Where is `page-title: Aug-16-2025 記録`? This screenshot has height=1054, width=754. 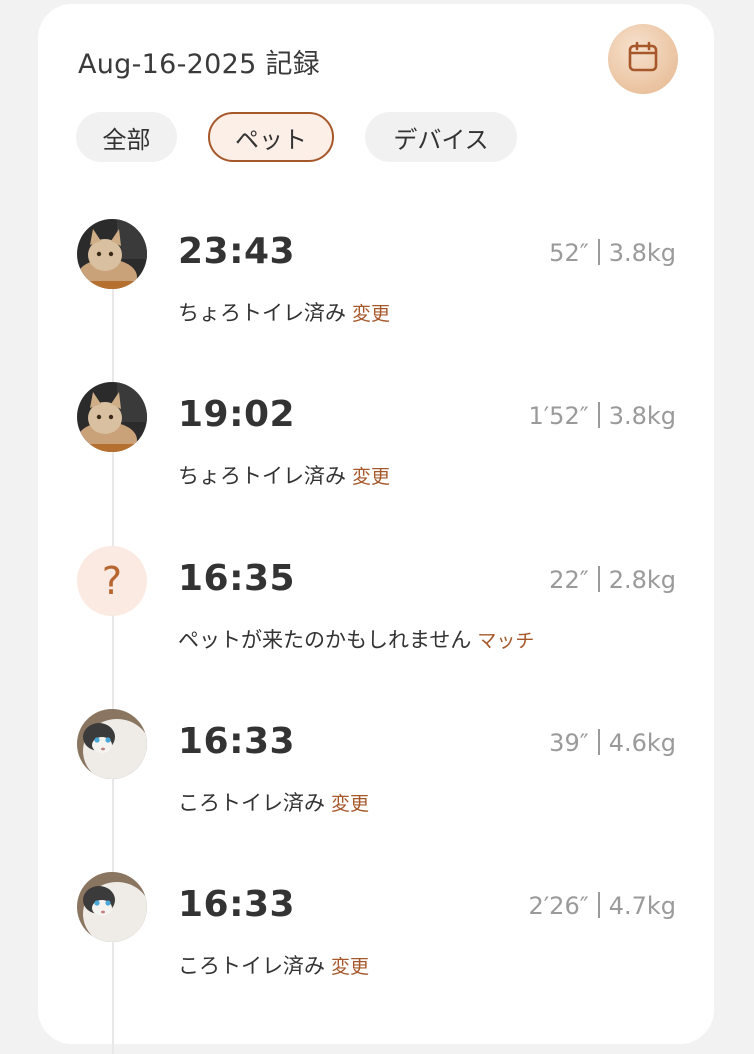 page-title: Aug-16-2025 記録 is located at coordinates (199, 64).